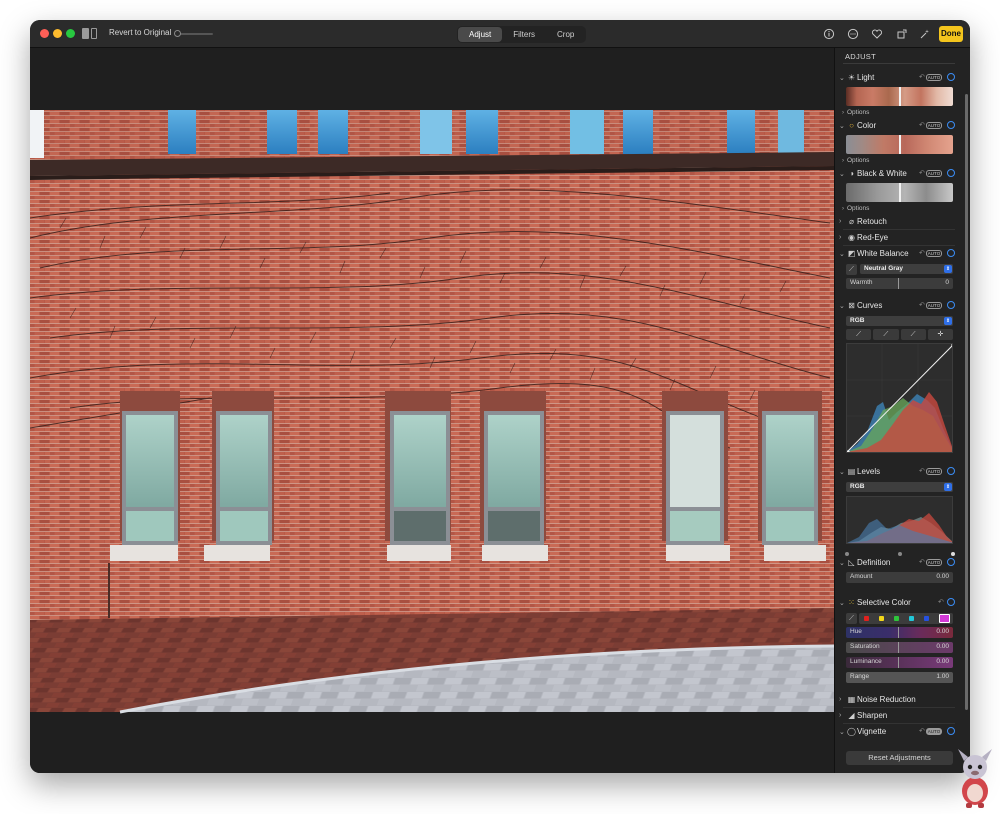 The width and height of the screenshot is (1000, 814). What do you see at coordinates (899, 321) in the screenshot?
I see `curves-channel-select: RGB ⇕` at bounding box center [899, 321].